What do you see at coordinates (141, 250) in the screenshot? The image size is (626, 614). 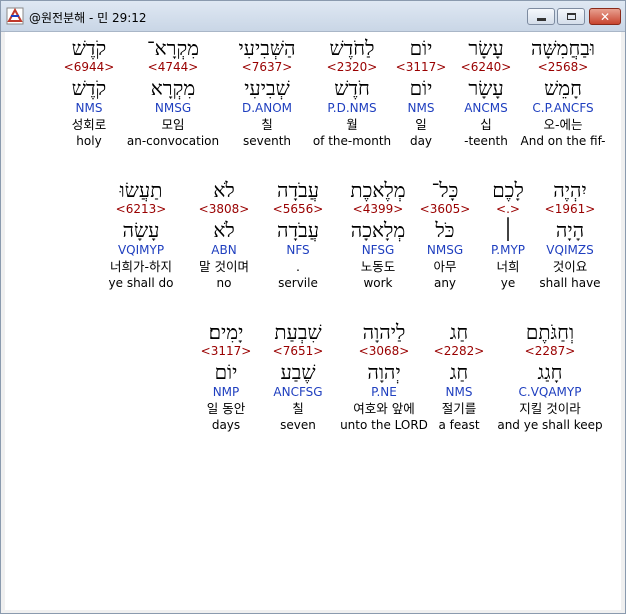 I see `parsing-code: VQIMYP` at bounding box center [141, 250].